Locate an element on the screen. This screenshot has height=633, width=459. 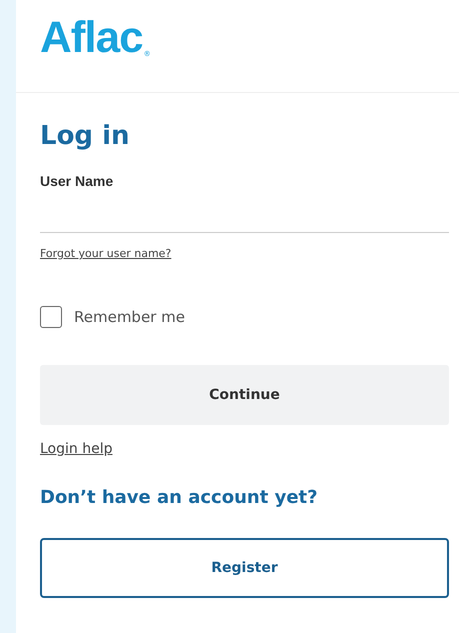
login-help-link: Login help is located at coordinates (76, 449).